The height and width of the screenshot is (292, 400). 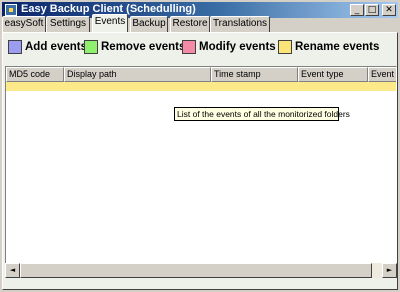 I want to click on scrollbar-thumb, so click(x=196, y=270).